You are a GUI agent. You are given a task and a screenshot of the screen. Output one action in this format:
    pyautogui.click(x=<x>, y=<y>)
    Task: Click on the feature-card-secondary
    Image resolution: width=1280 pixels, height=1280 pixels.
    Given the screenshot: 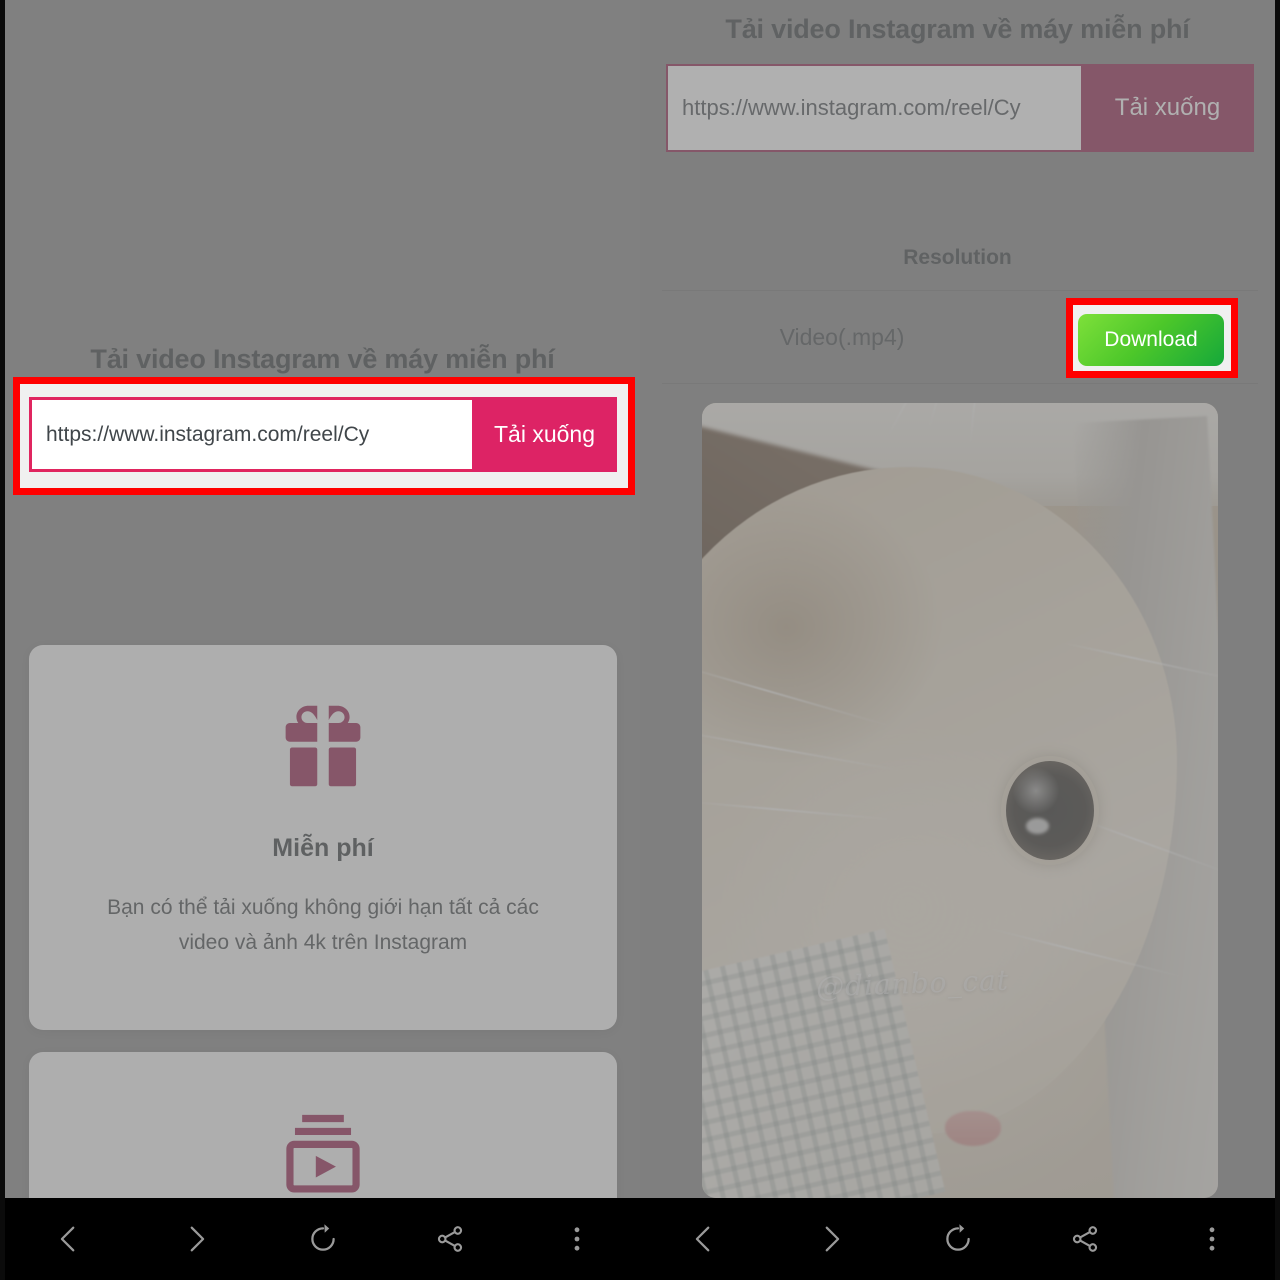 What is the action you would take?
    pyautogui.click(x=323, y=1125)
    